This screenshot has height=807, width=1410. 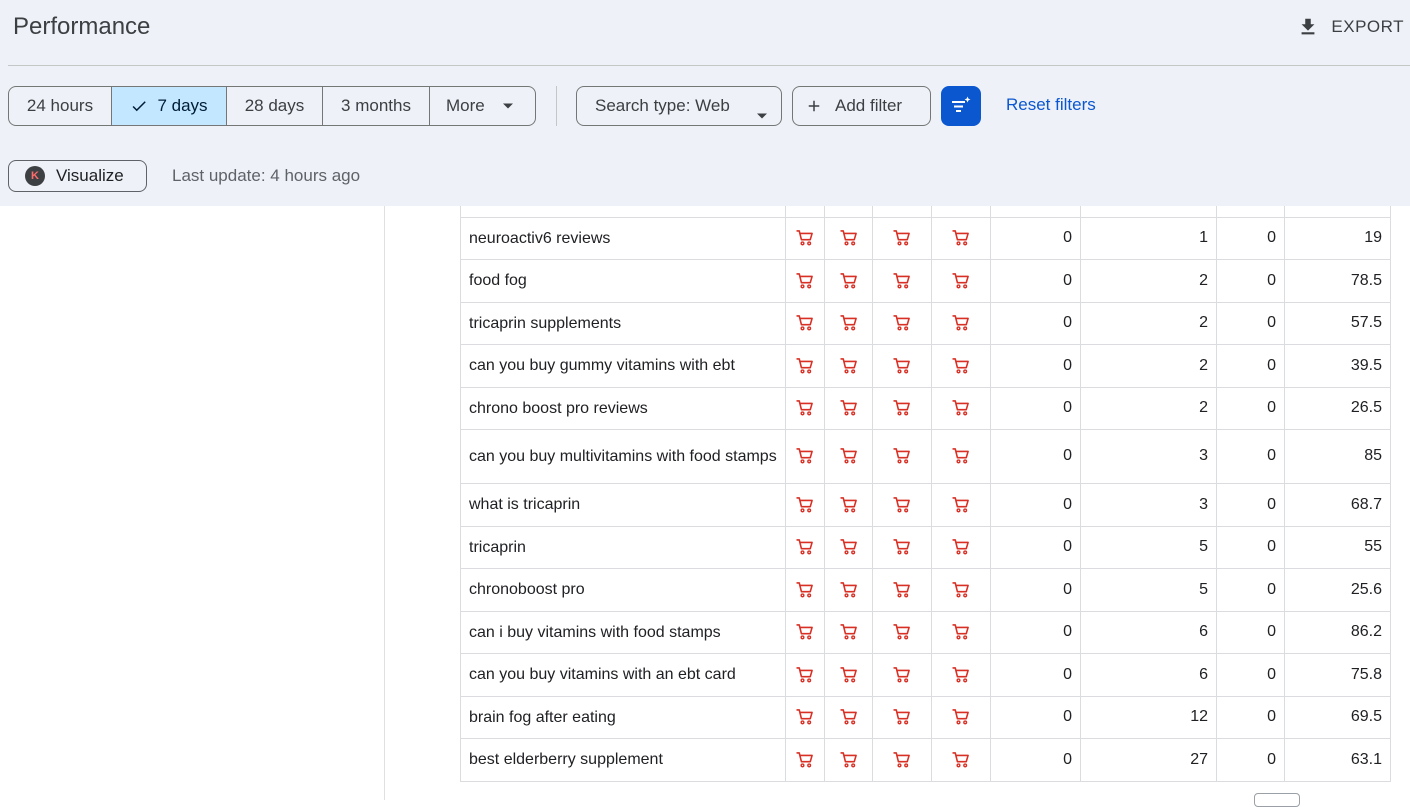 I want to click on filter-sparkle-button, so click(x=961, y=106).